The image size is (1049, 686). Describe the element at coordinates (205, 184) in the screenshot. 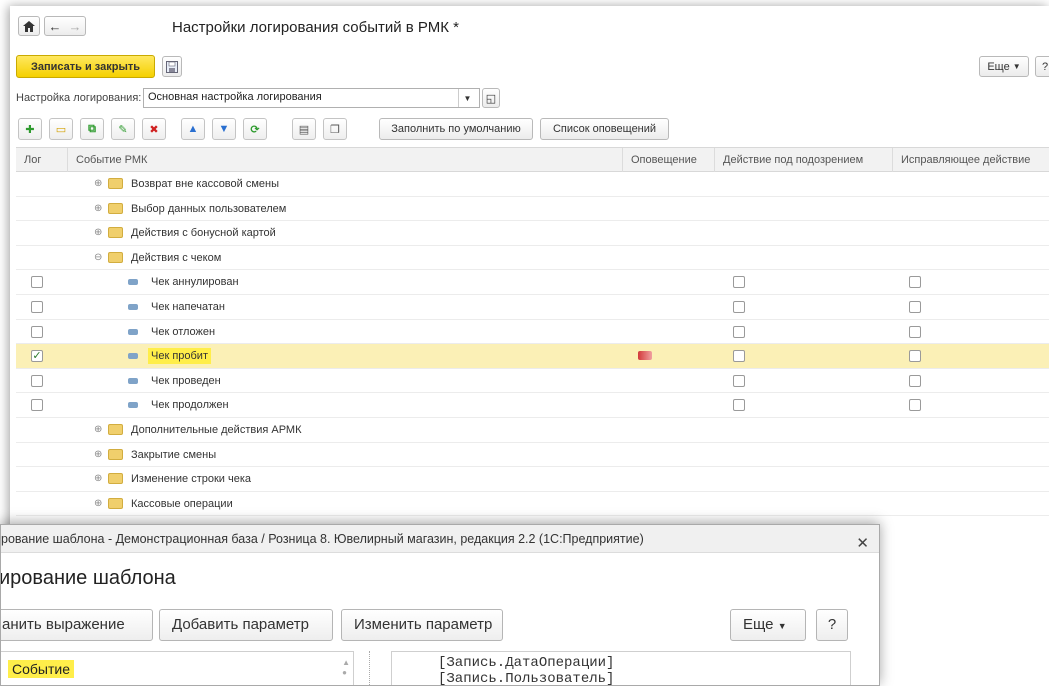

I see `row-label: Возврат вне кассовой смены` at that location.